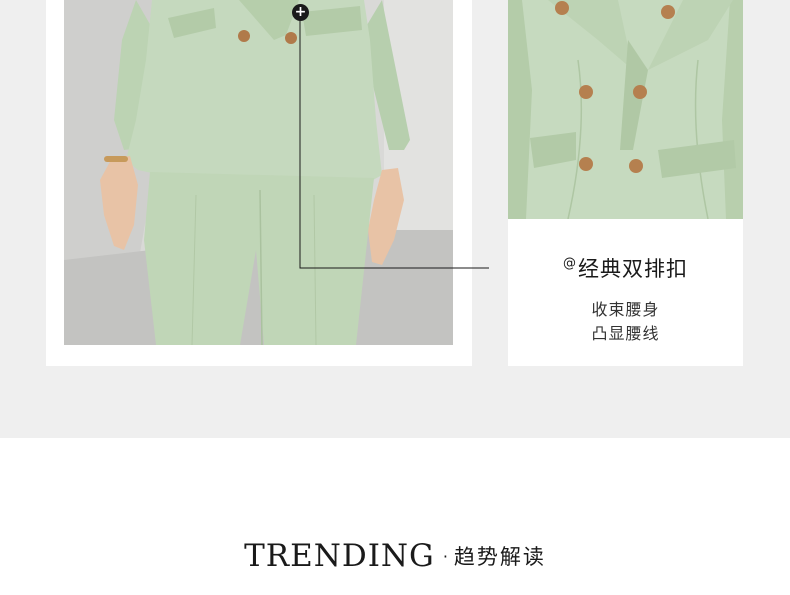  I want to click on detail-title-text: 经典双排扣, so click(633, 269).